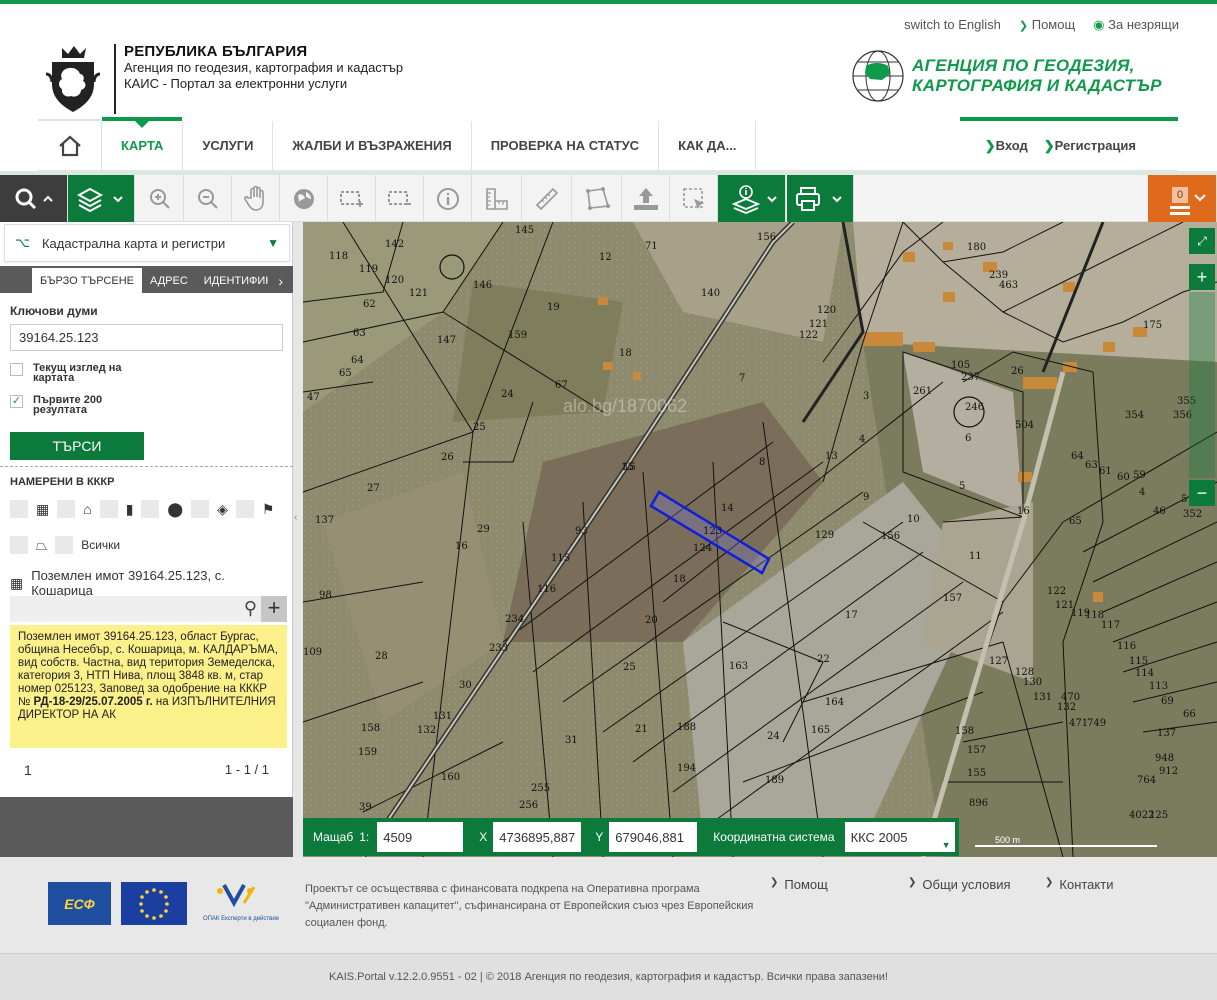 This screenshot has height=1000, width=1217. I want to click on parcel-number-label: 11, so click(975, 556).